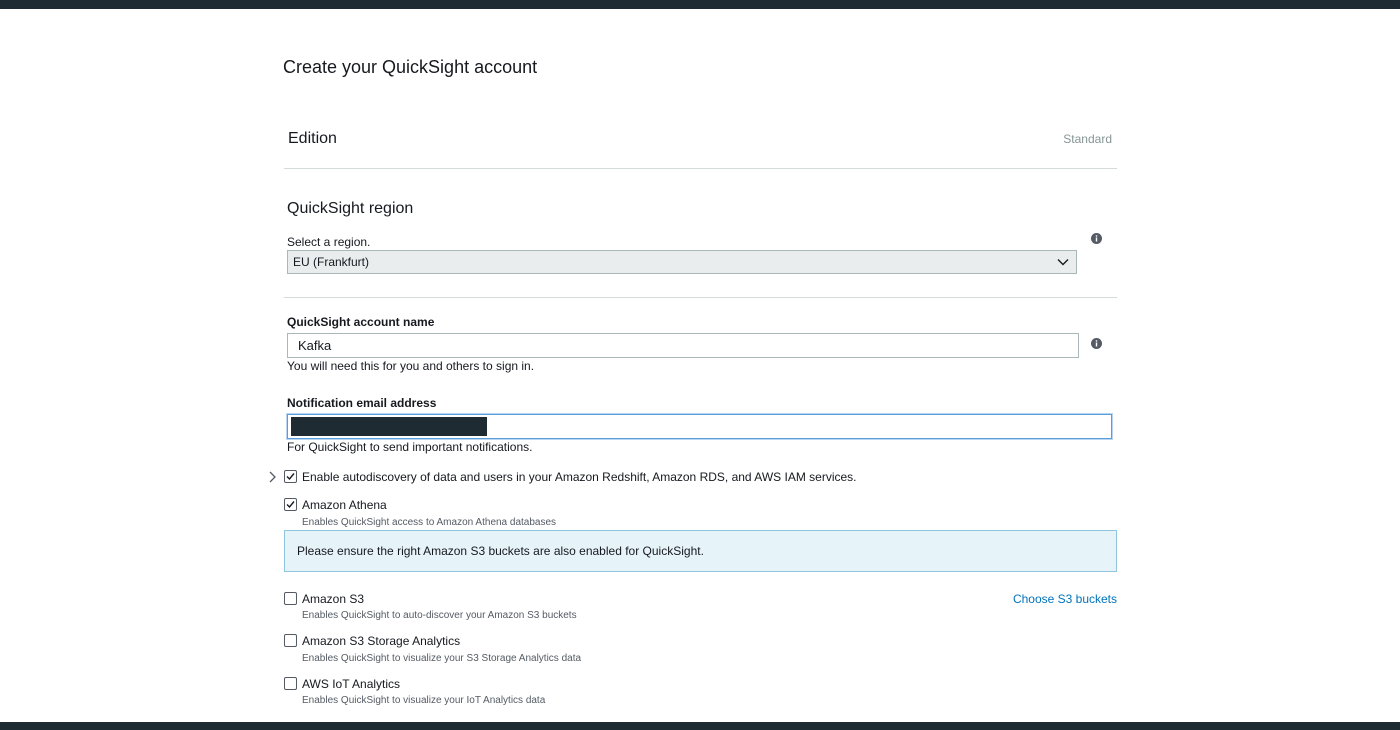  I want to click on redacted-email, so click(389, 426).